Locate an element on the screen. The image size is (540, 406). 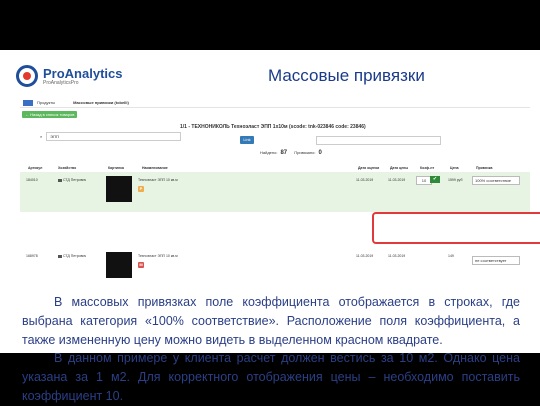
breadcrumb: Продукты is located at coordinates (46, 102).